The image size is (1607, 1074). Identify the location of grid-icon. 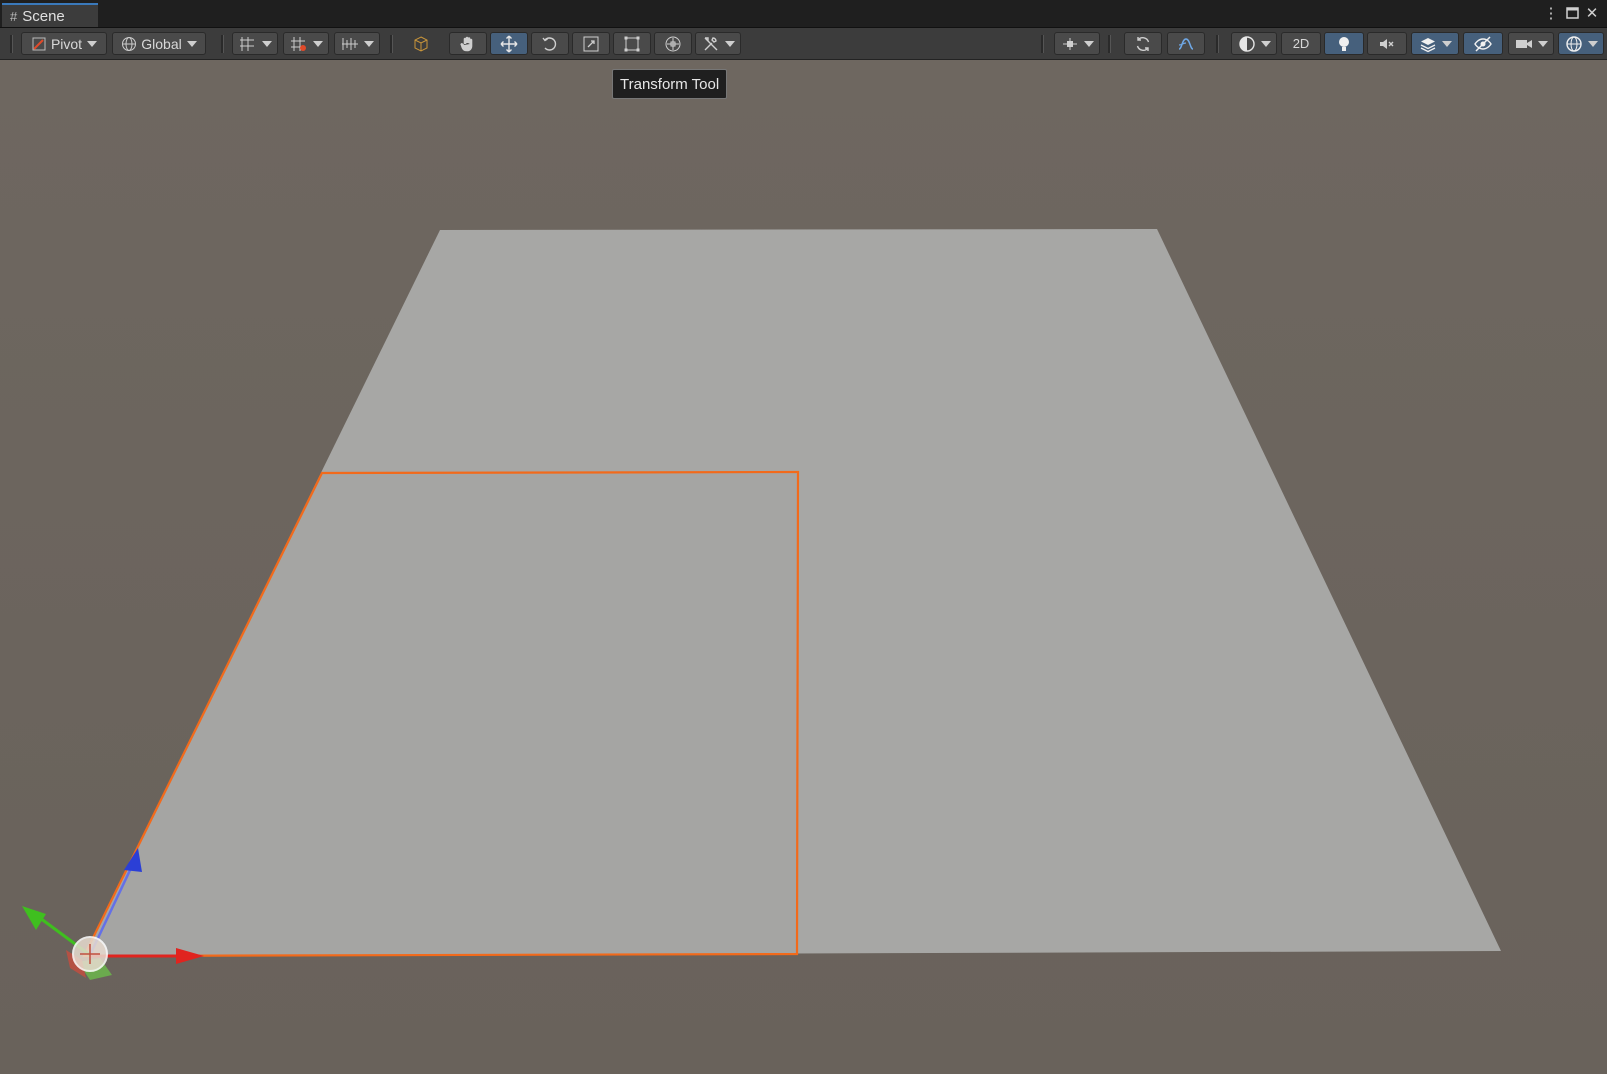
(246, 43).